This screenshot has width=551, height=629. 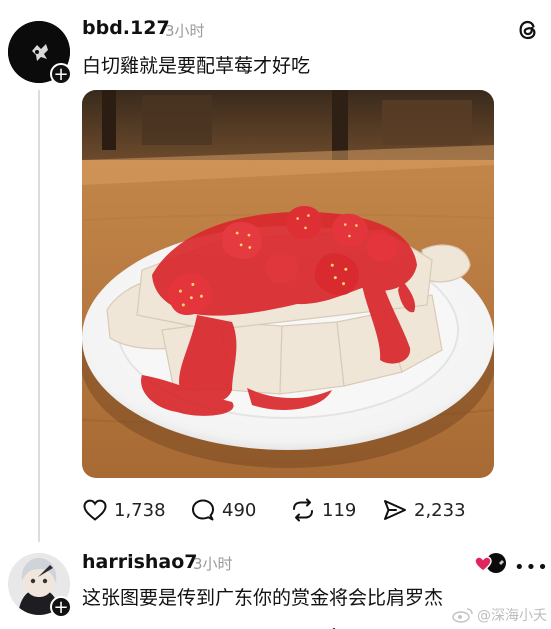 I want to click on like-button: 1,738, so click(x=124, y=510).